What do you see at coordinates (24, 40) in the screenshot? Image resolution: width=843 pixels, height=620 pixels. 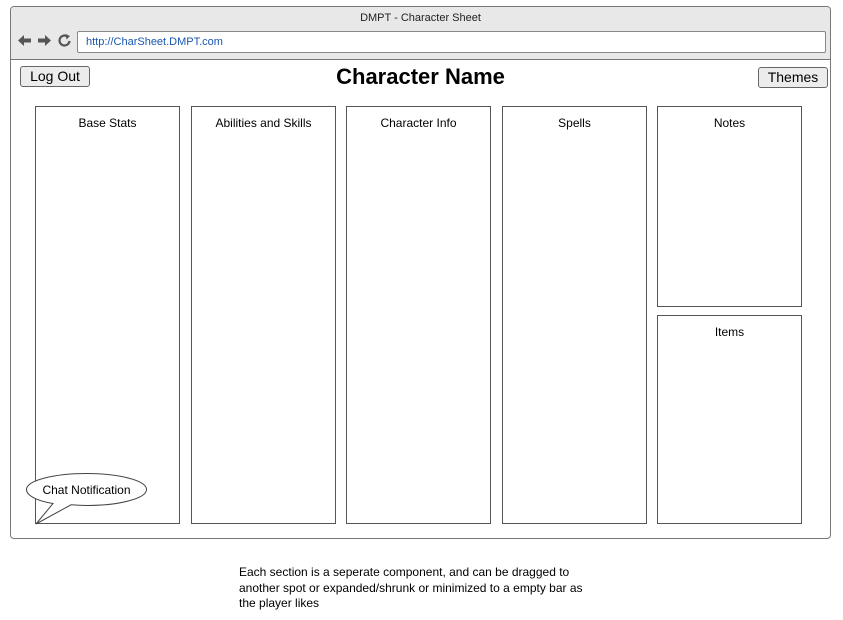 I see `arrow-left-icon` at bounding box center [24, 40].